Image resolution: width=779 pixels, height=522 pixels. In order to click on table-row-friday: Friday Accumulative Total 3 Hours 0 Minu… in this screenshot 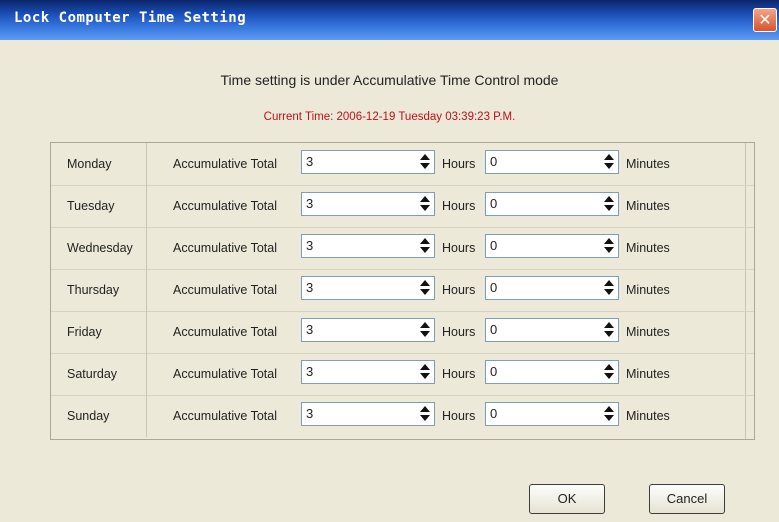, I will do `click(402, 332)`.